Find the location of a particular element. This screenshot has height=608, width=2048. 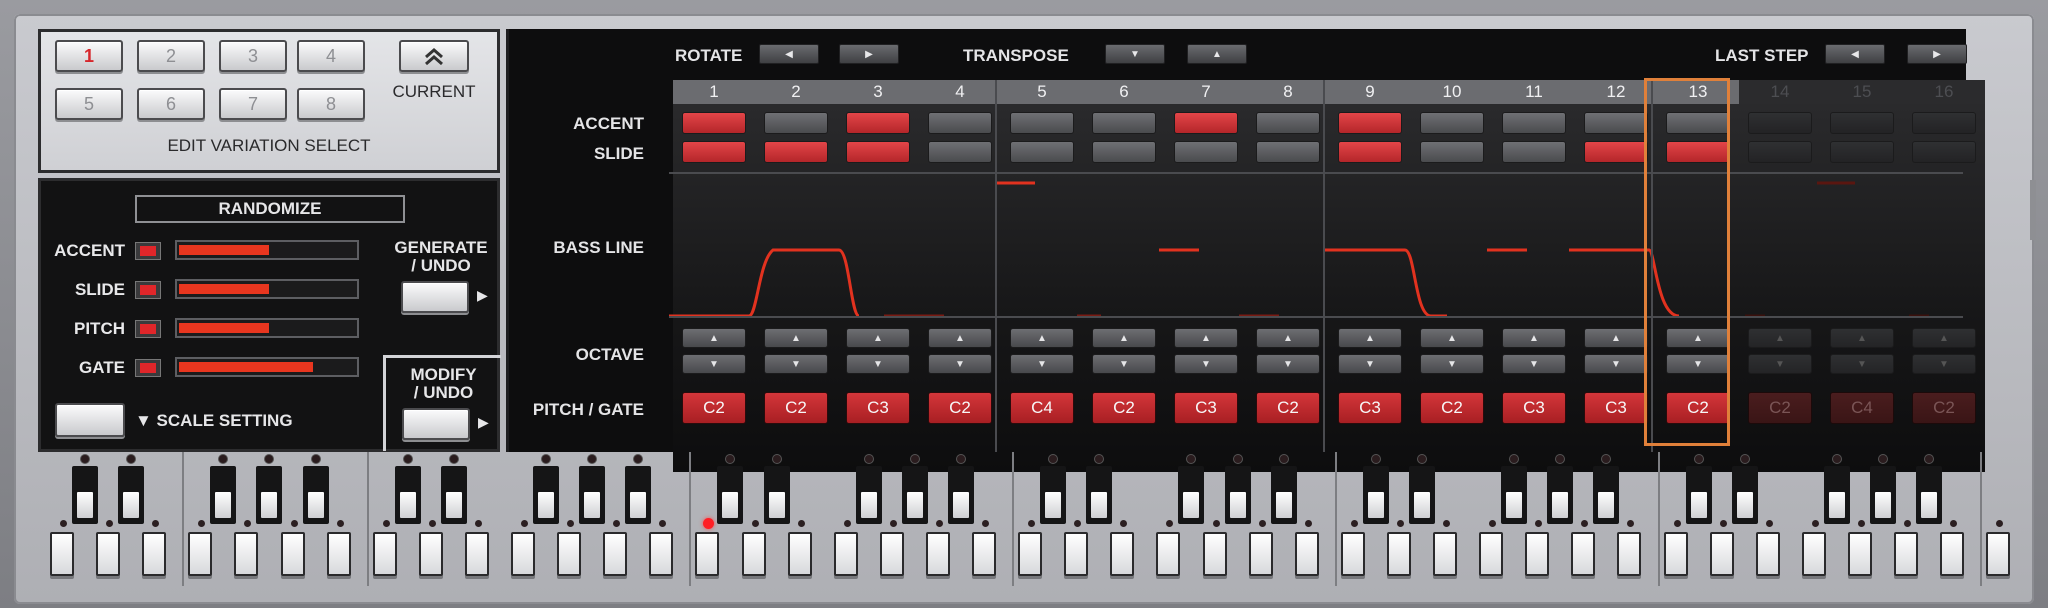

variation-button-2: 2 is located at coordinates (171, 56).